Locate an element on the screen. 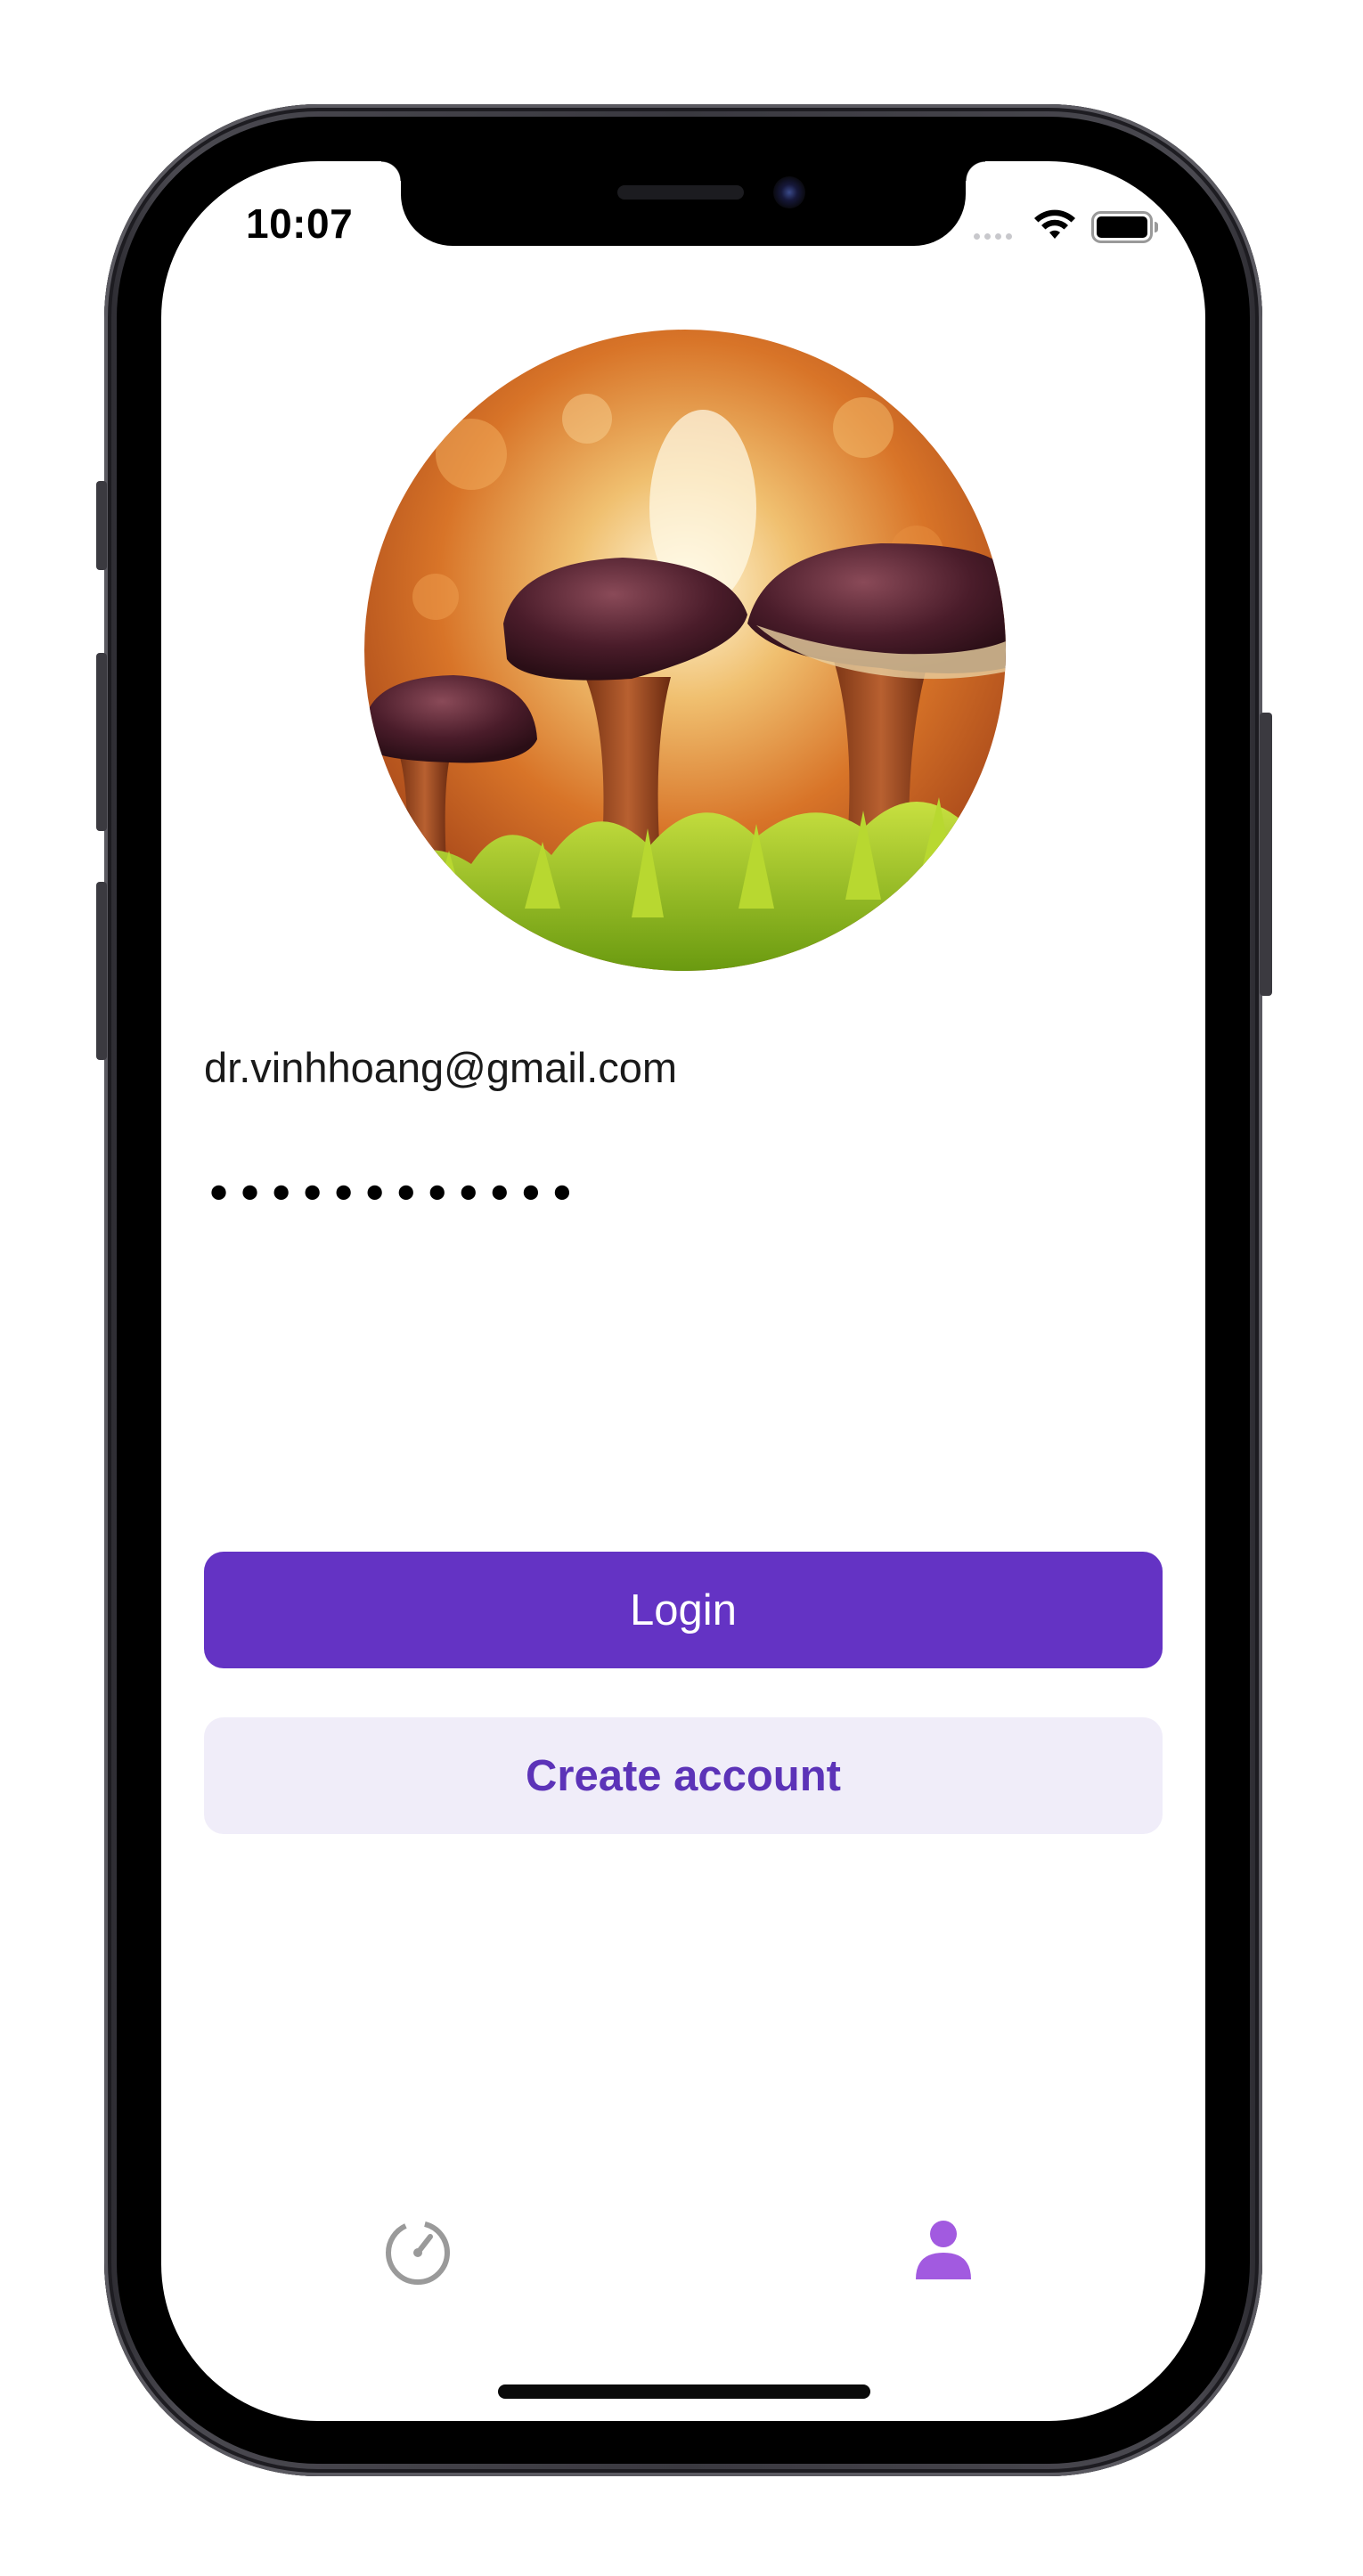 Image resolution: width=1363 pixels, height=2576 pixels. email-field is located at coordinates (684, 1067).